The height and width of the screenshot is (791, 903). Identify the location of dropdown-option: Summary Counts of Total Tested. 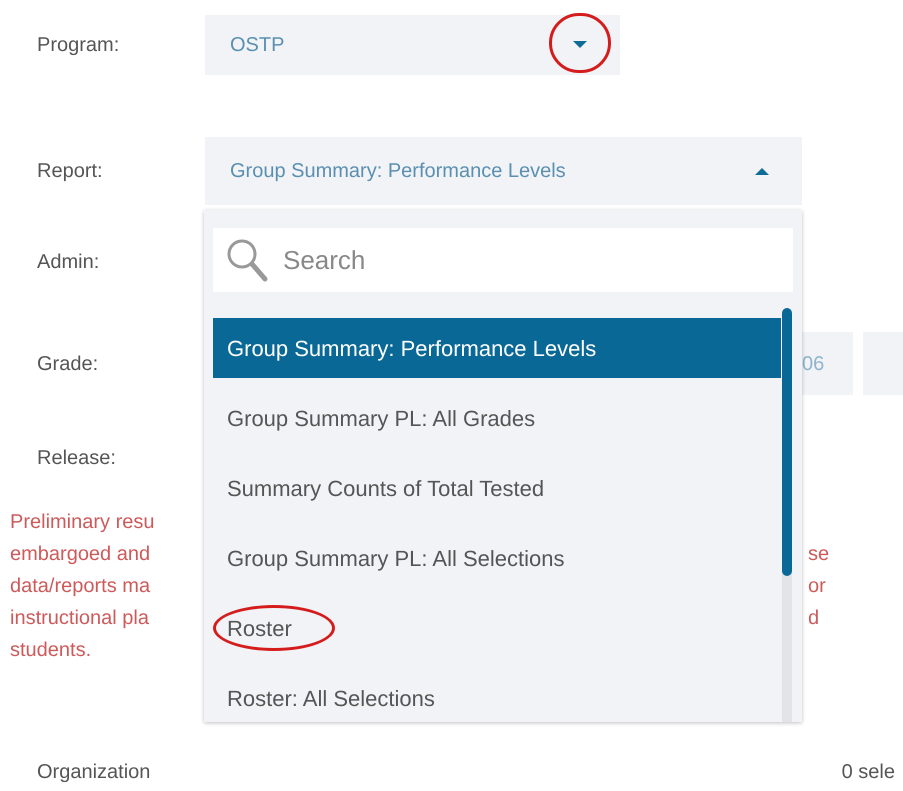
(497, 488).